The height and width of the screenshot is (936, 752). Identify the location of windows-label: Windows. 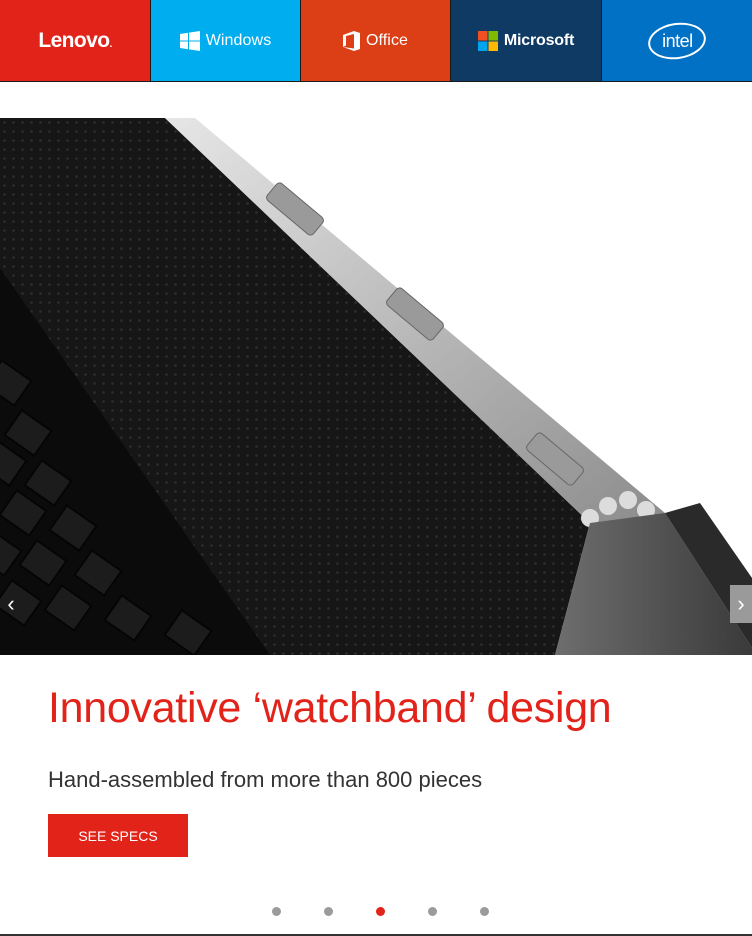
(238, 40).